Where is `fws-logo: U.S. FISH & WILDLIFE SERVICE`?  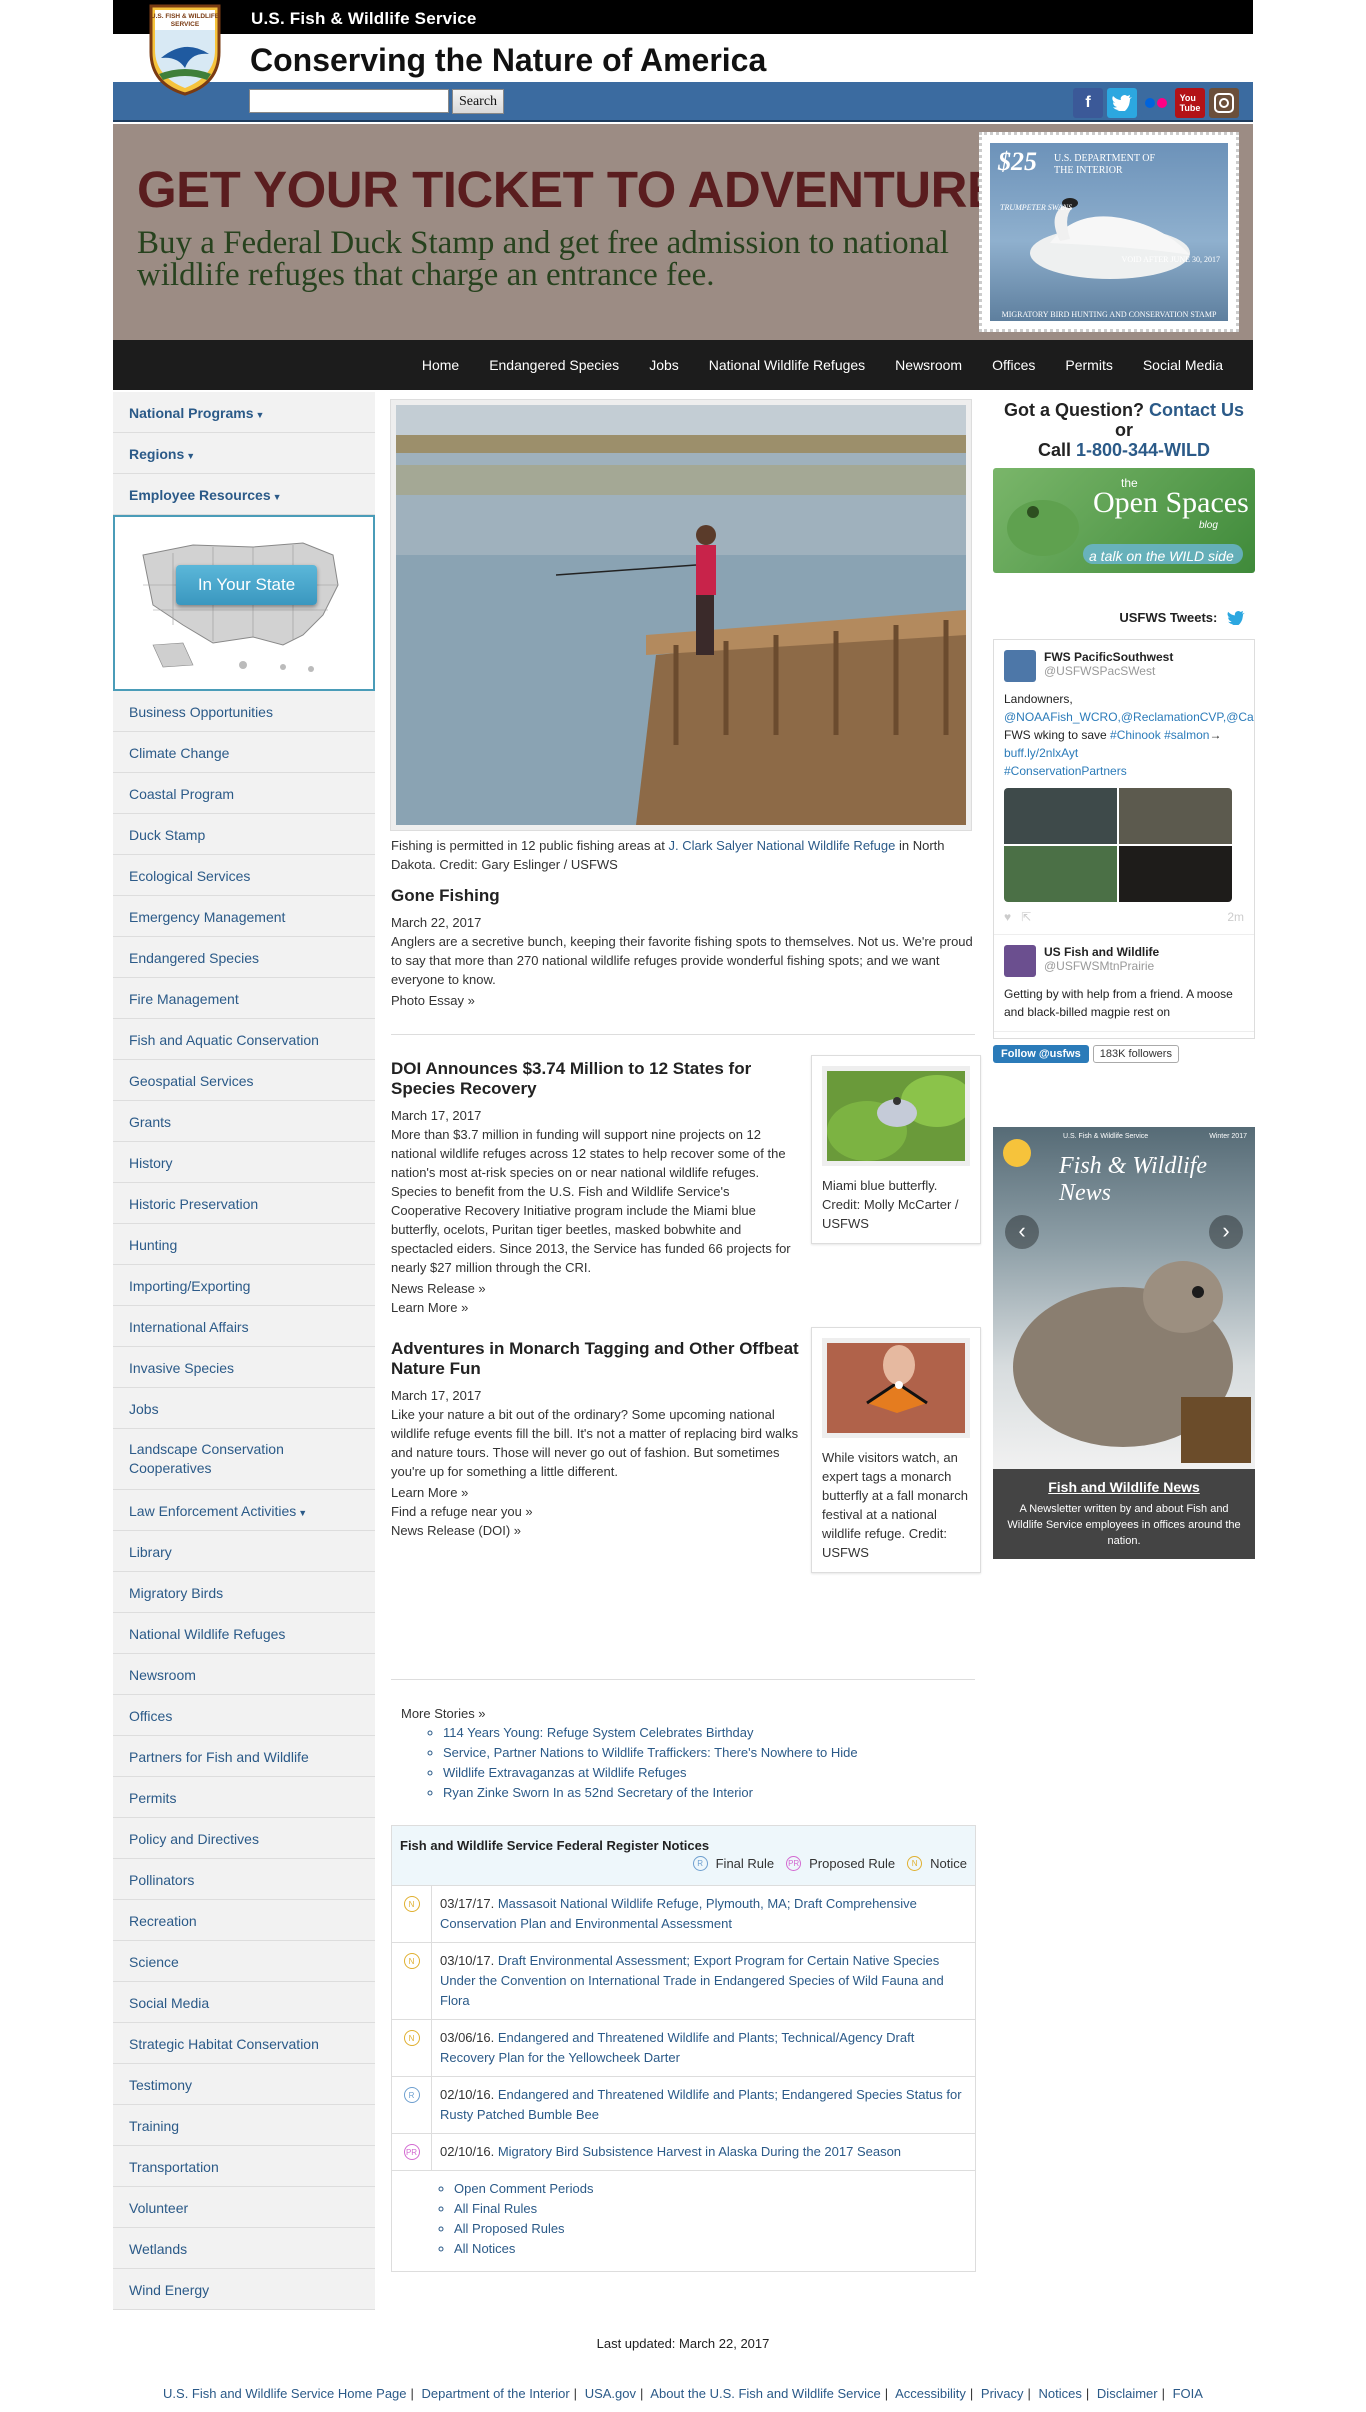 fws-logo: U.S. FISH & WILDLIFE SERVICE is located at coordinates (185, 49).